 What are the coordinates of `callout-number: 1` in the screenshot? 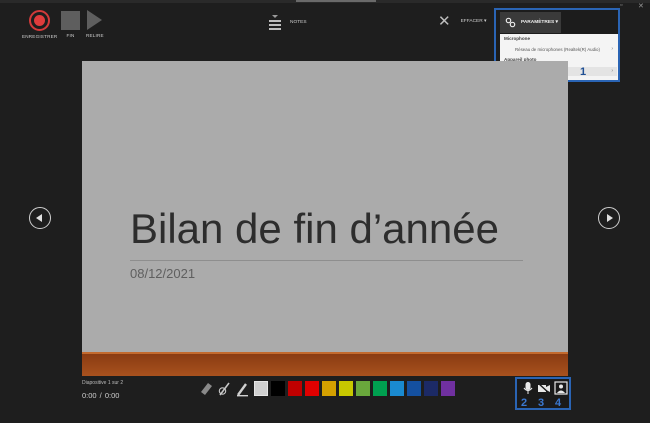 It's located at (583, 72).